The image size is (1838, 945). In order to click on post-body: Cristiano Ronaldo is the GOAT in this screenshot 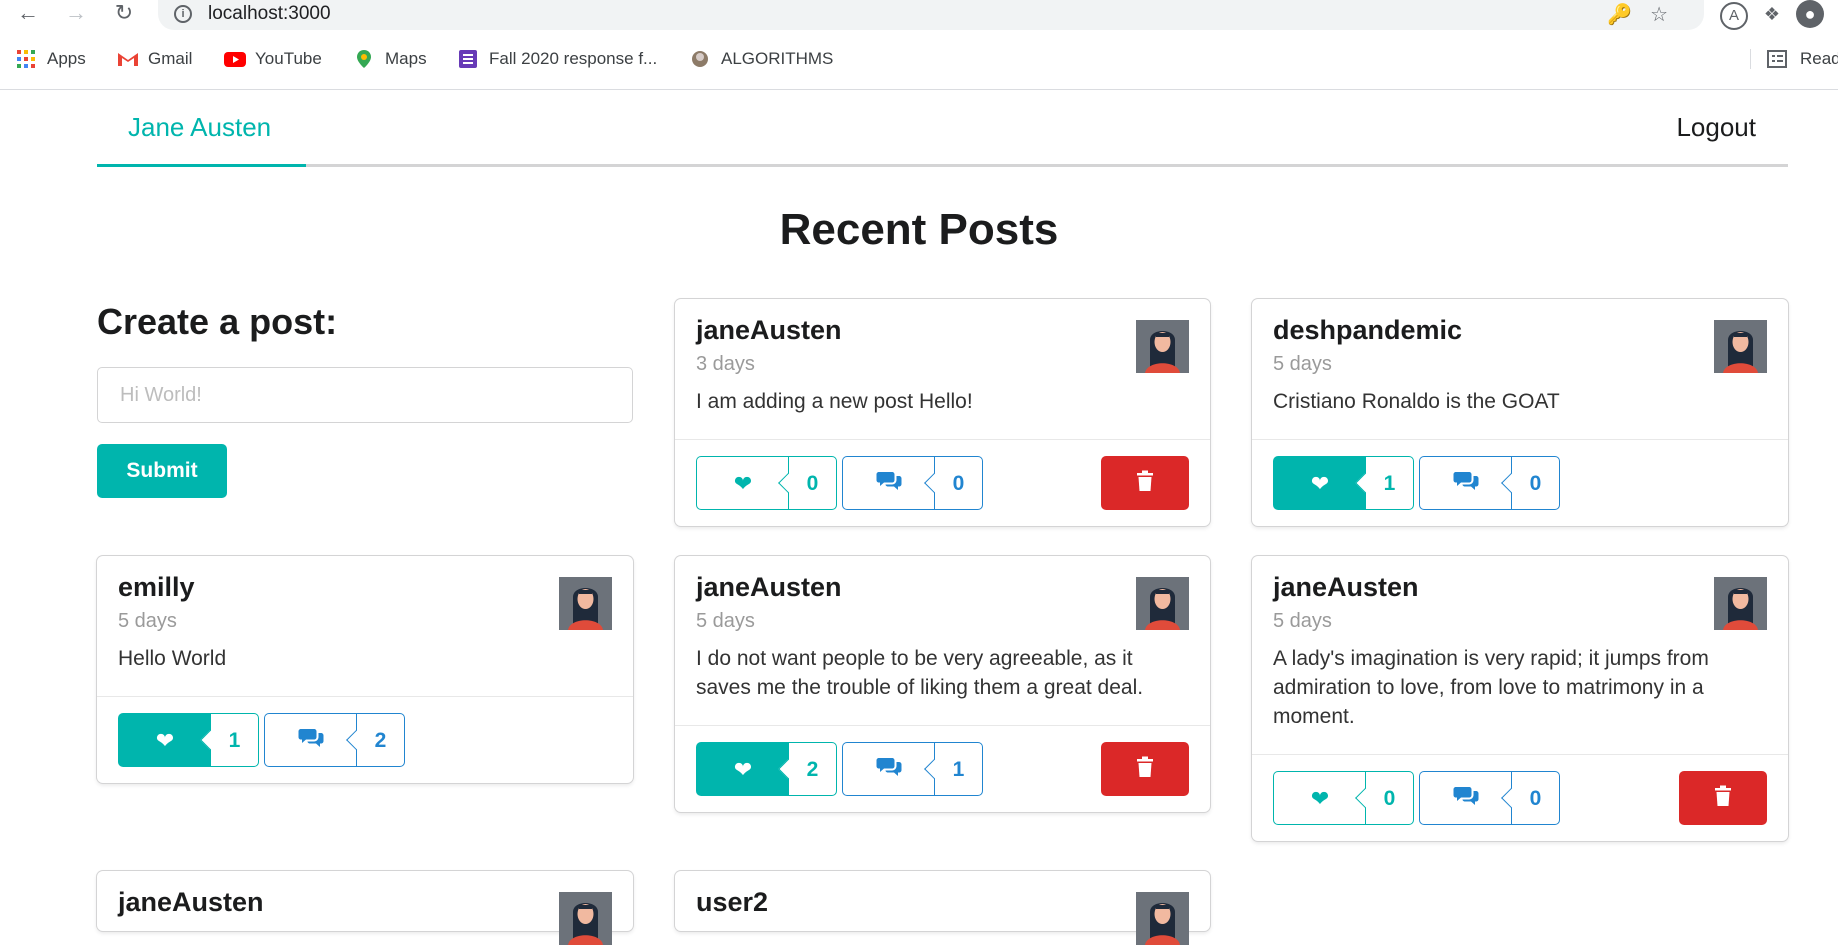, I will do `click(1416, 401)`.